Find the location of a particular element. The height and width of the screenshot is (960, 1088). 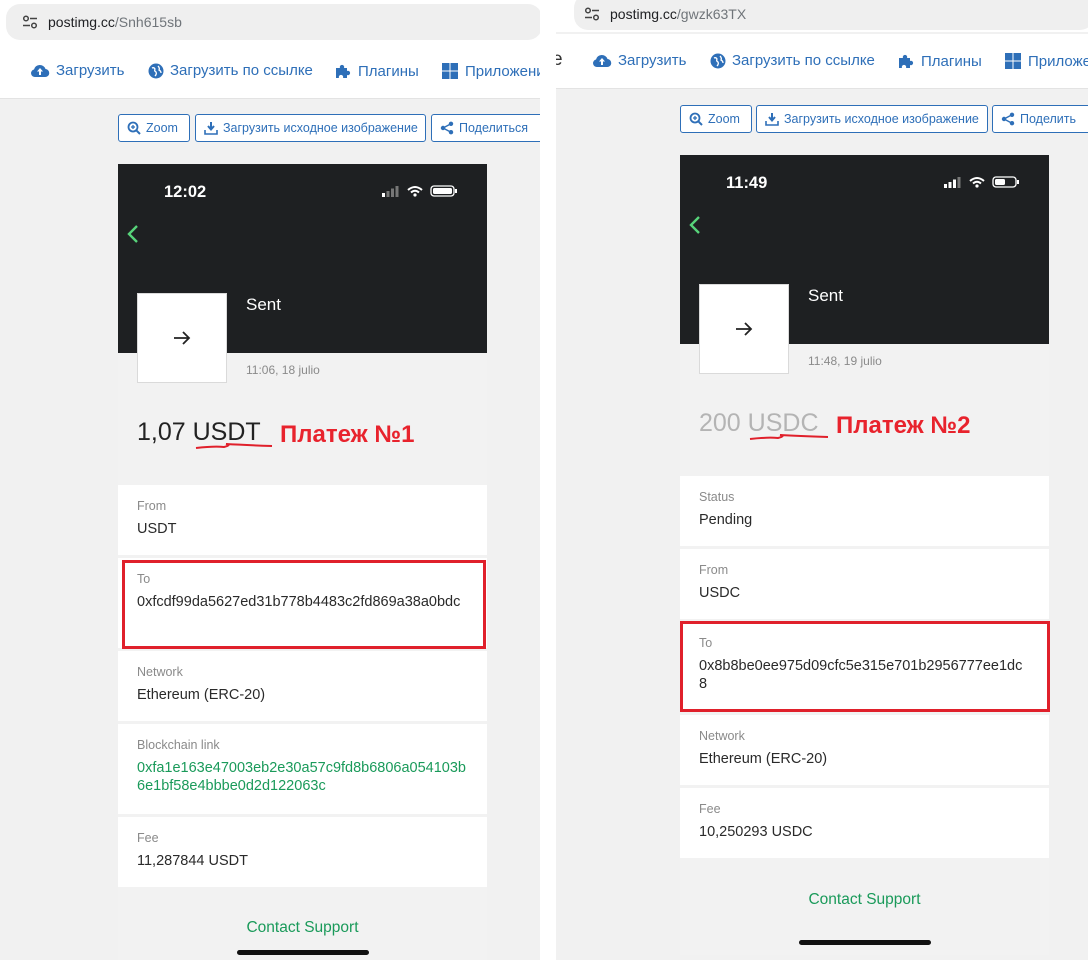

detail-label: Status is located at coordinates (717, 497).